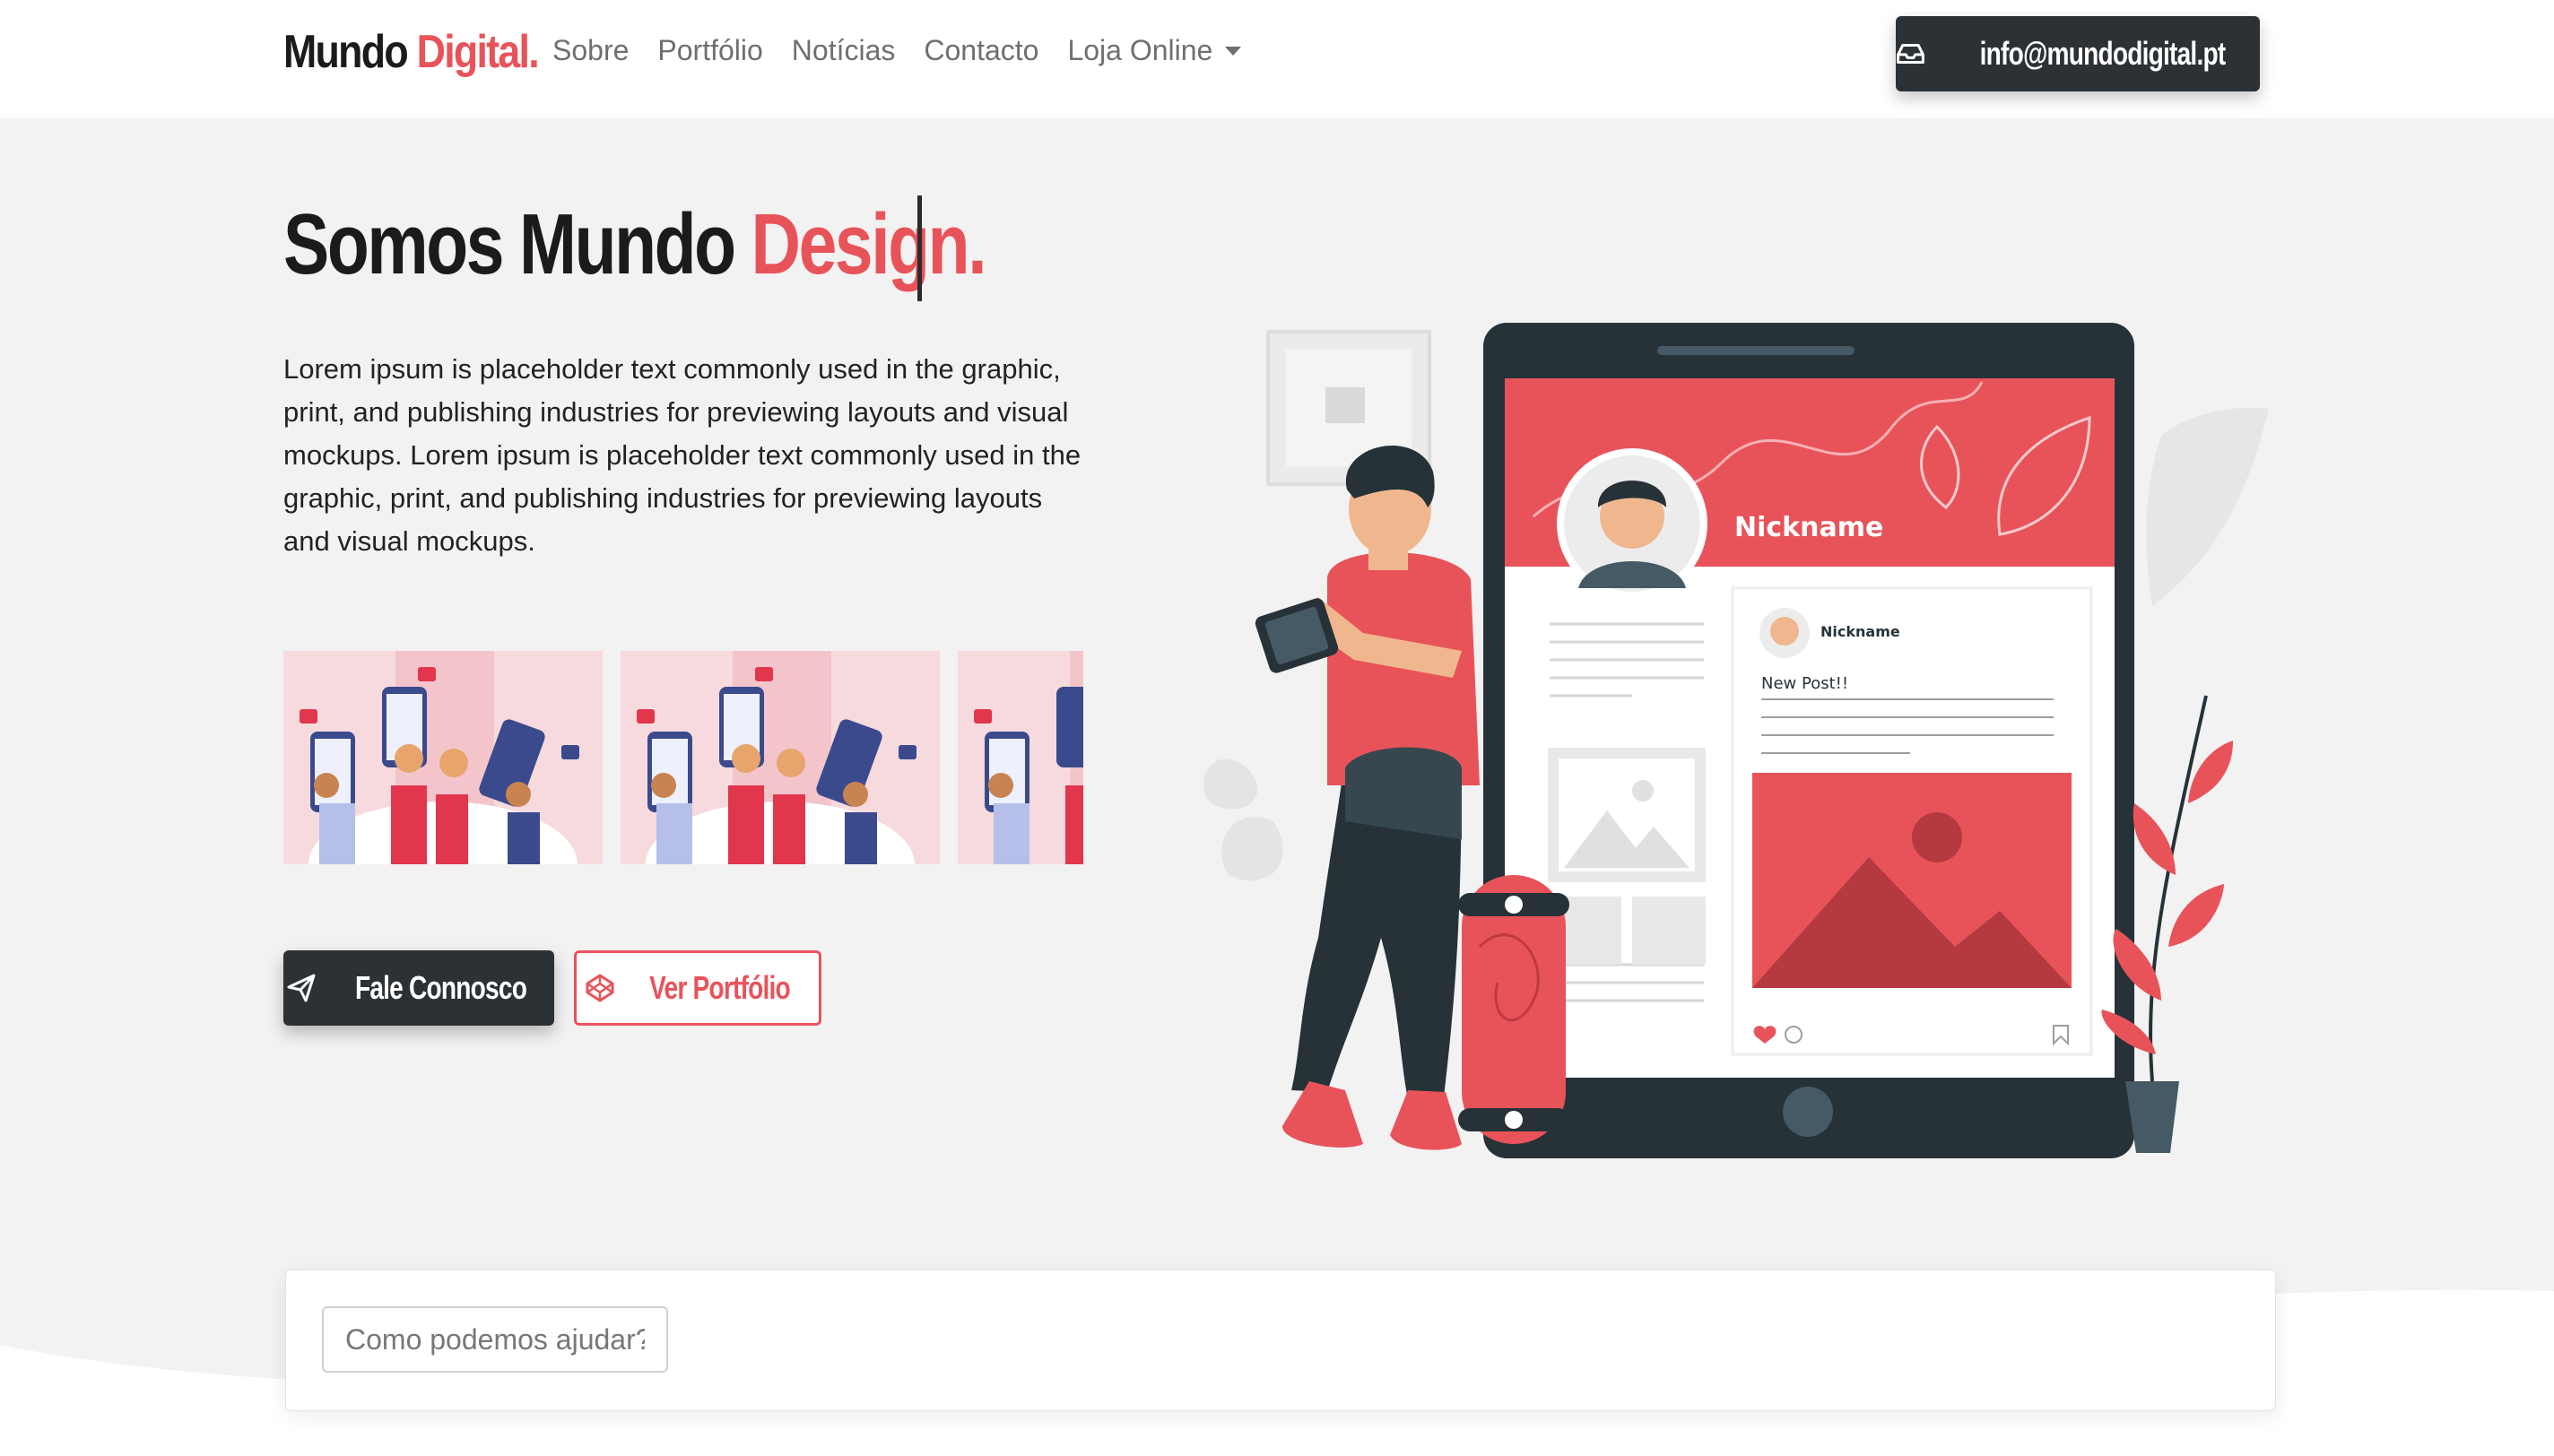 The image size is (2554, 1456). Describe the element at coordinates (441, 987) in the screenshot. I see `contact-us-label: Fale Connosco` at that location.